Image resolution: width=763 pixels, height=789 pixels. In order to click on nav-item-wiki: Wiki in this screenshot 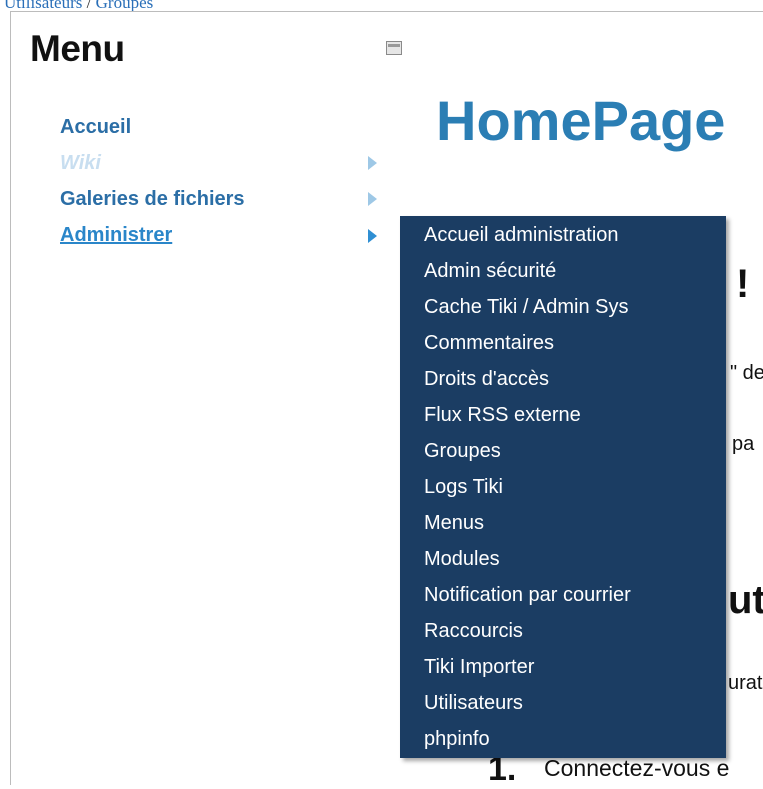, I will do `click(80, 163)`.